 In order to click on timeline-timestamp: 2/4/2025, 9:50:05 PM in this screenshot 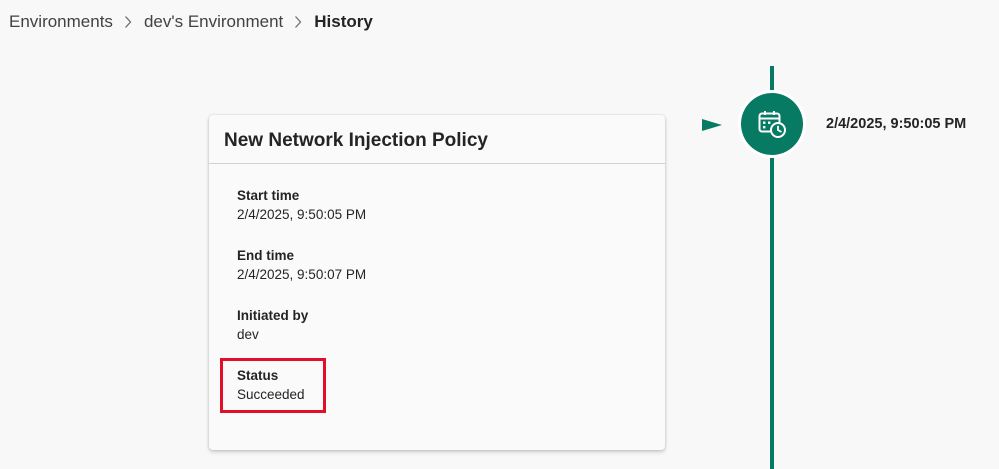, I will do `click(896, 124)`.